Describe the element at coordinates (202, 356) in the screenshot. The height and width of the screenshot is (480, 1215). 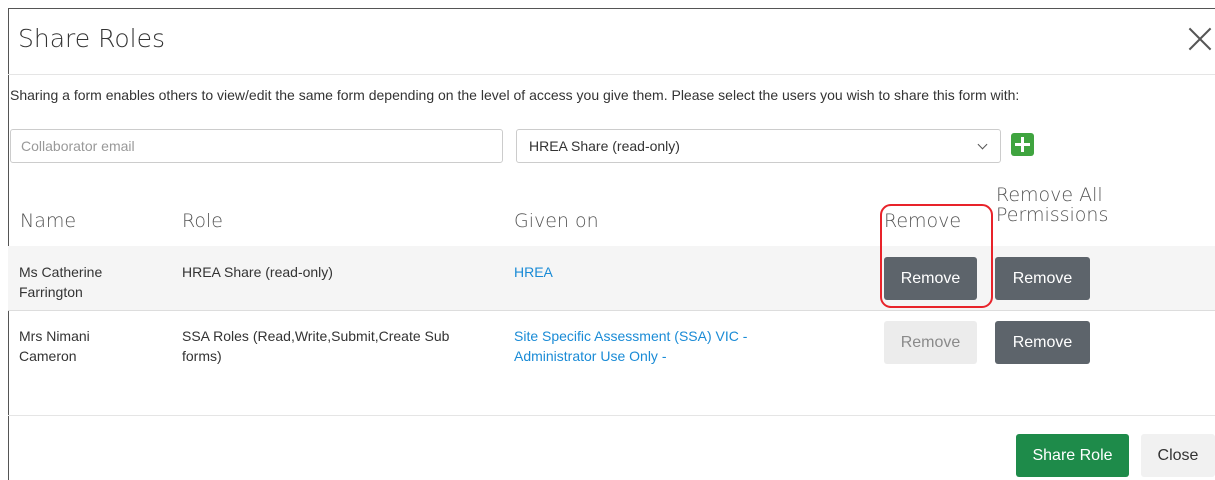
I see `row2-role-line2: forms)` at that location.